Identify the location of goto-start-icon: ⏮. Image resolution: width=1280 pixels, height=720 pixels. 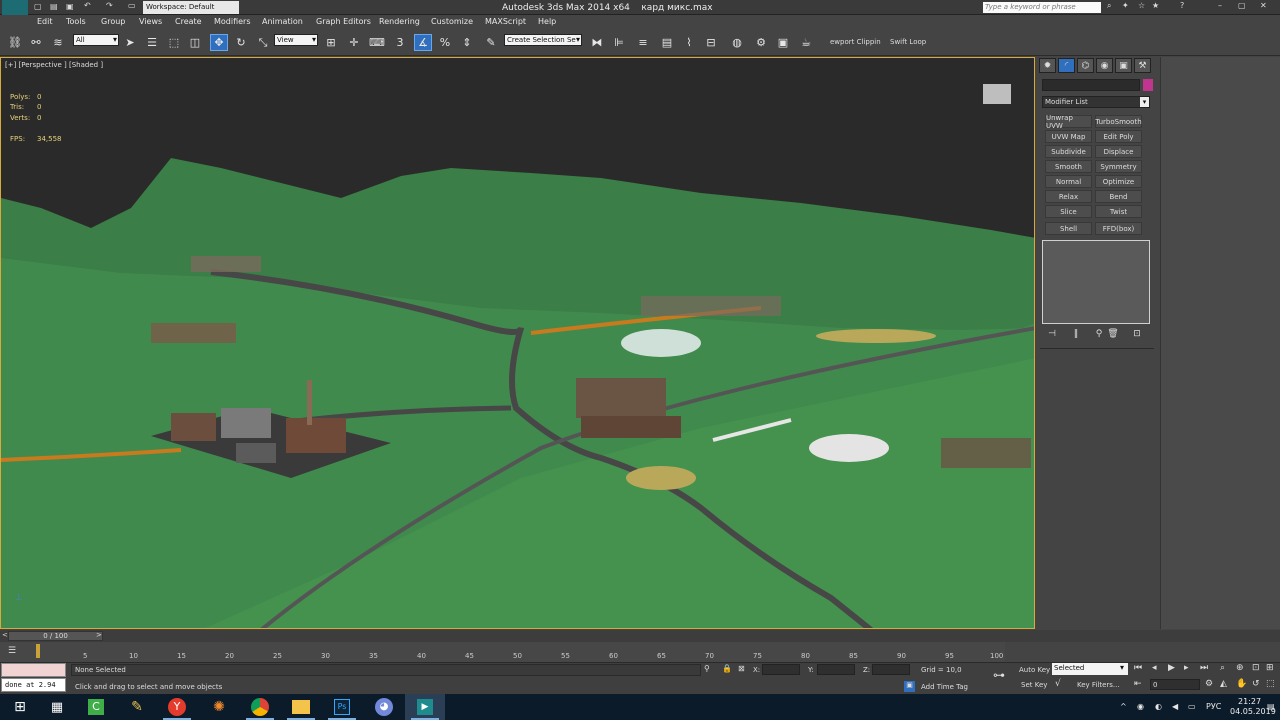
(1138, 668).